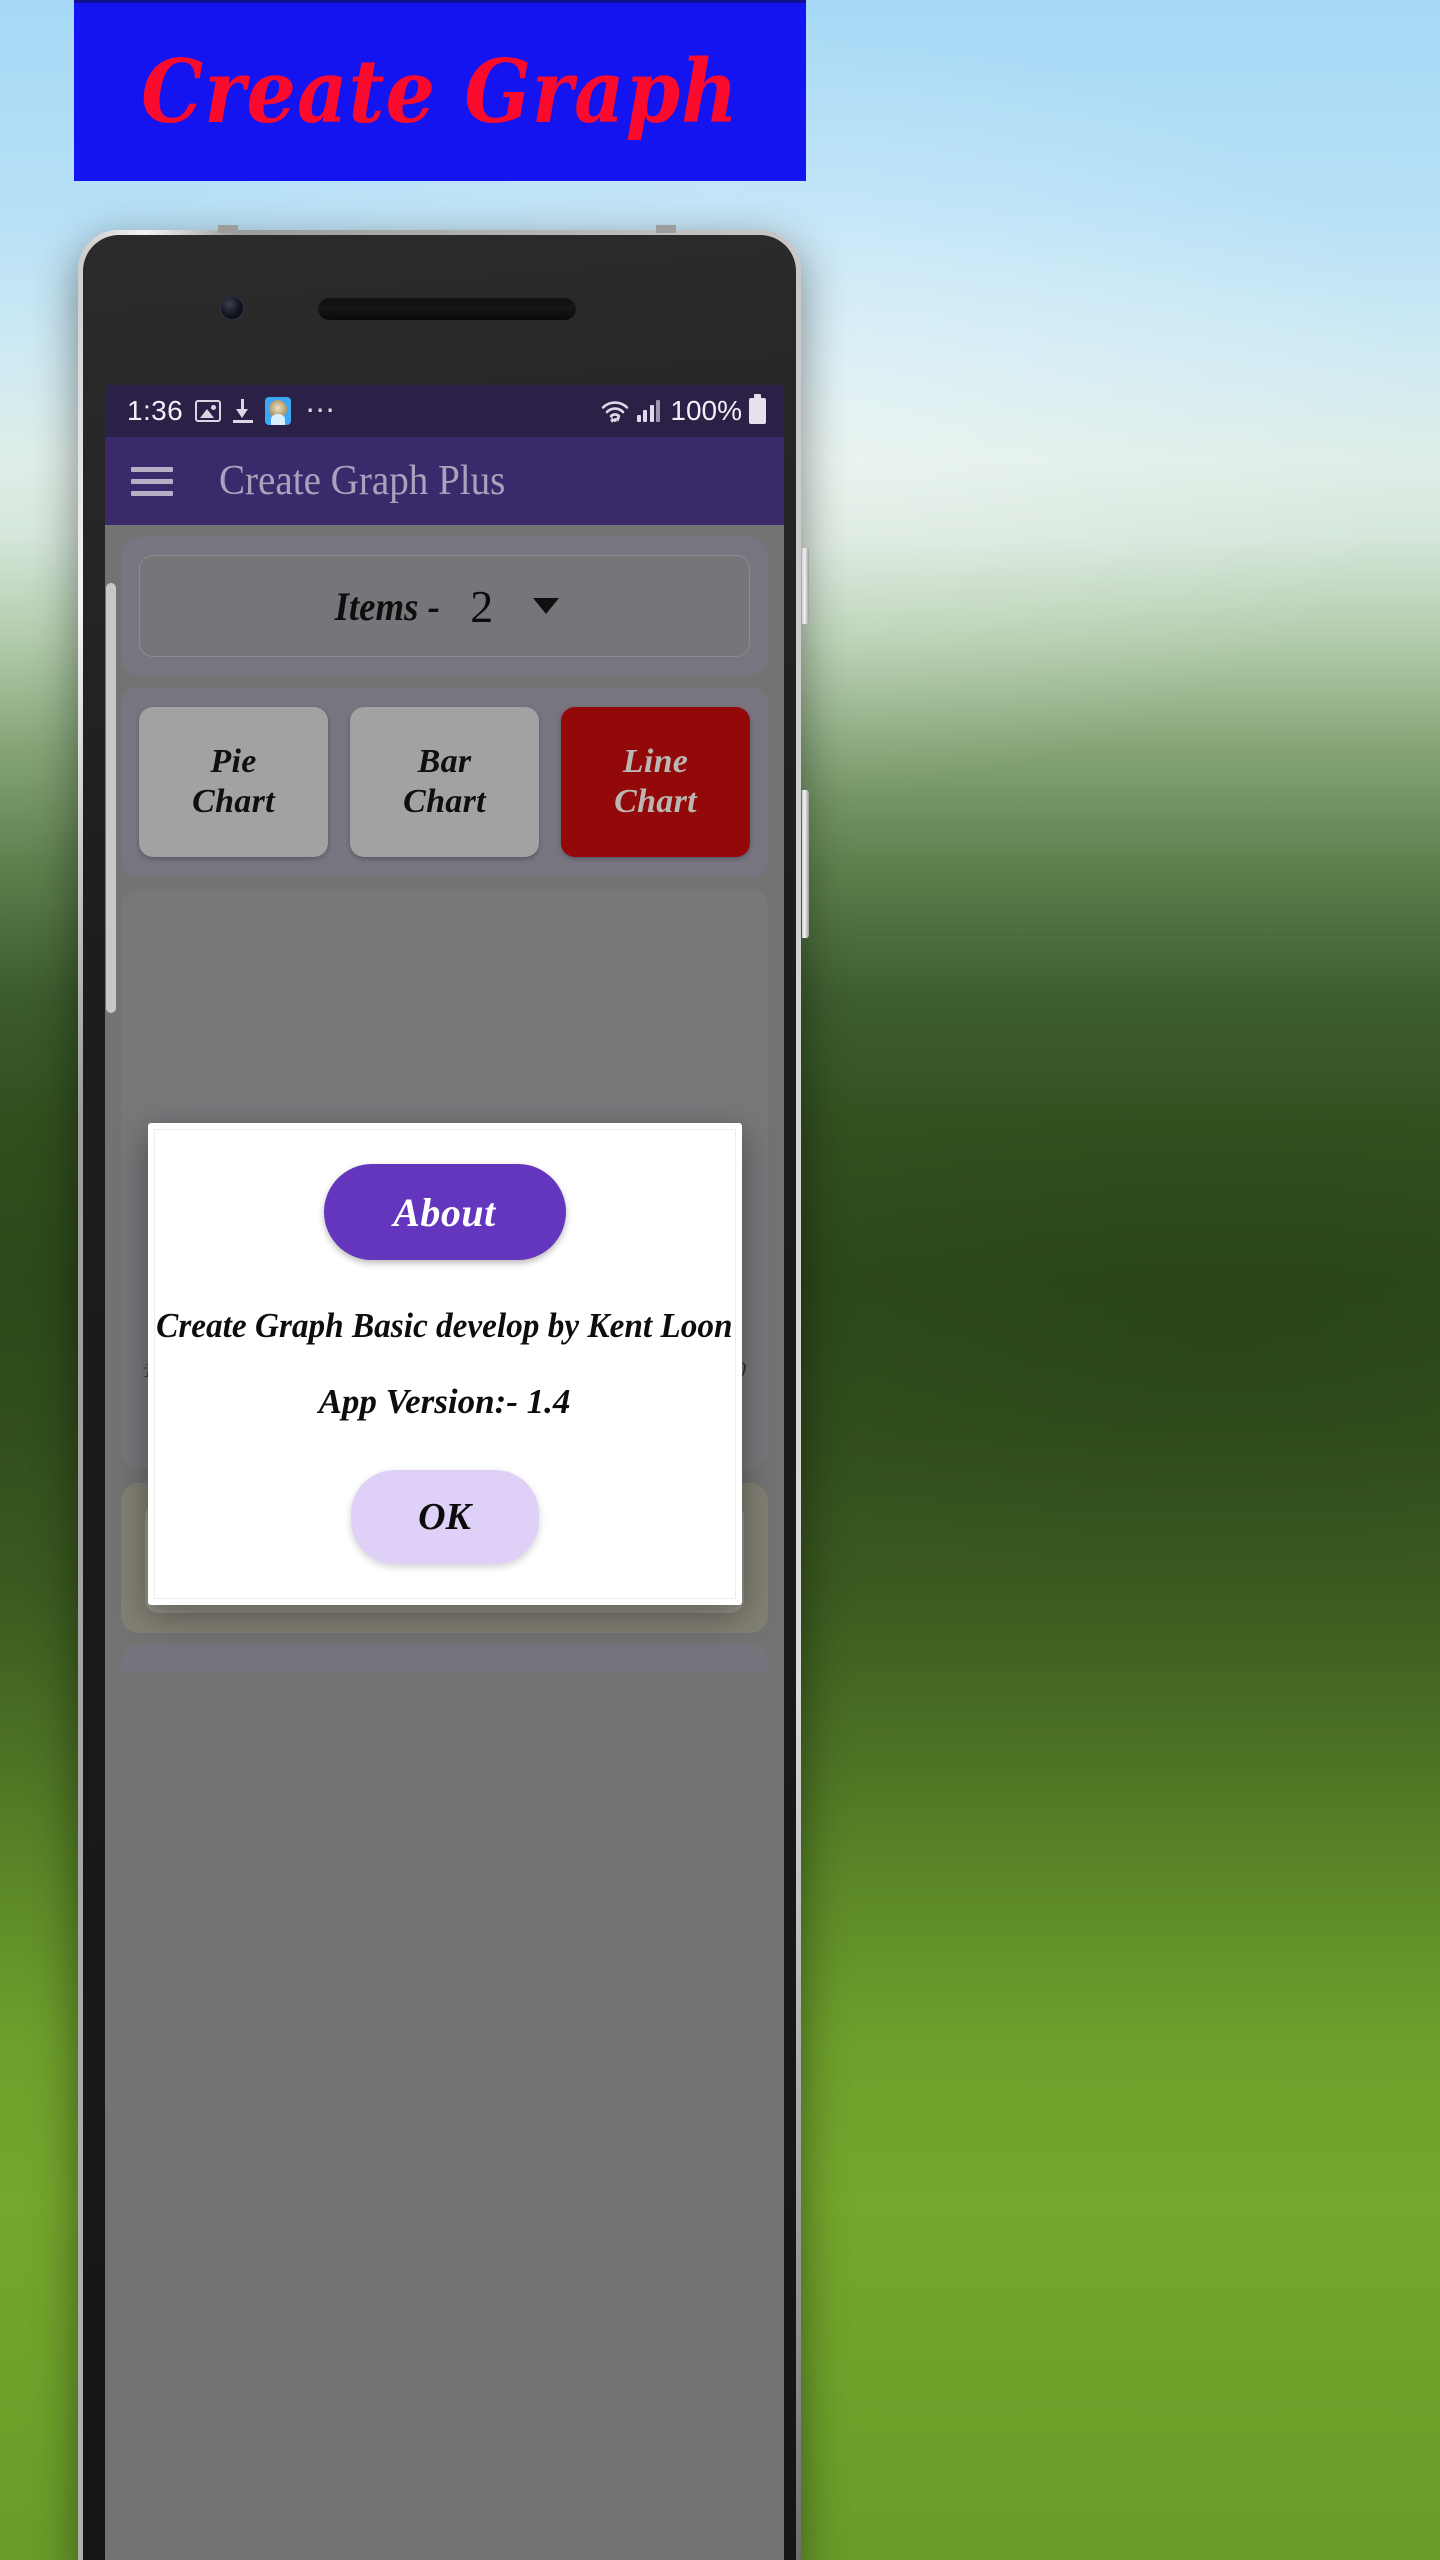  Describe the element at coordinates (666, 229) in the screenshot. I see `frame-antenna-right` at that location.